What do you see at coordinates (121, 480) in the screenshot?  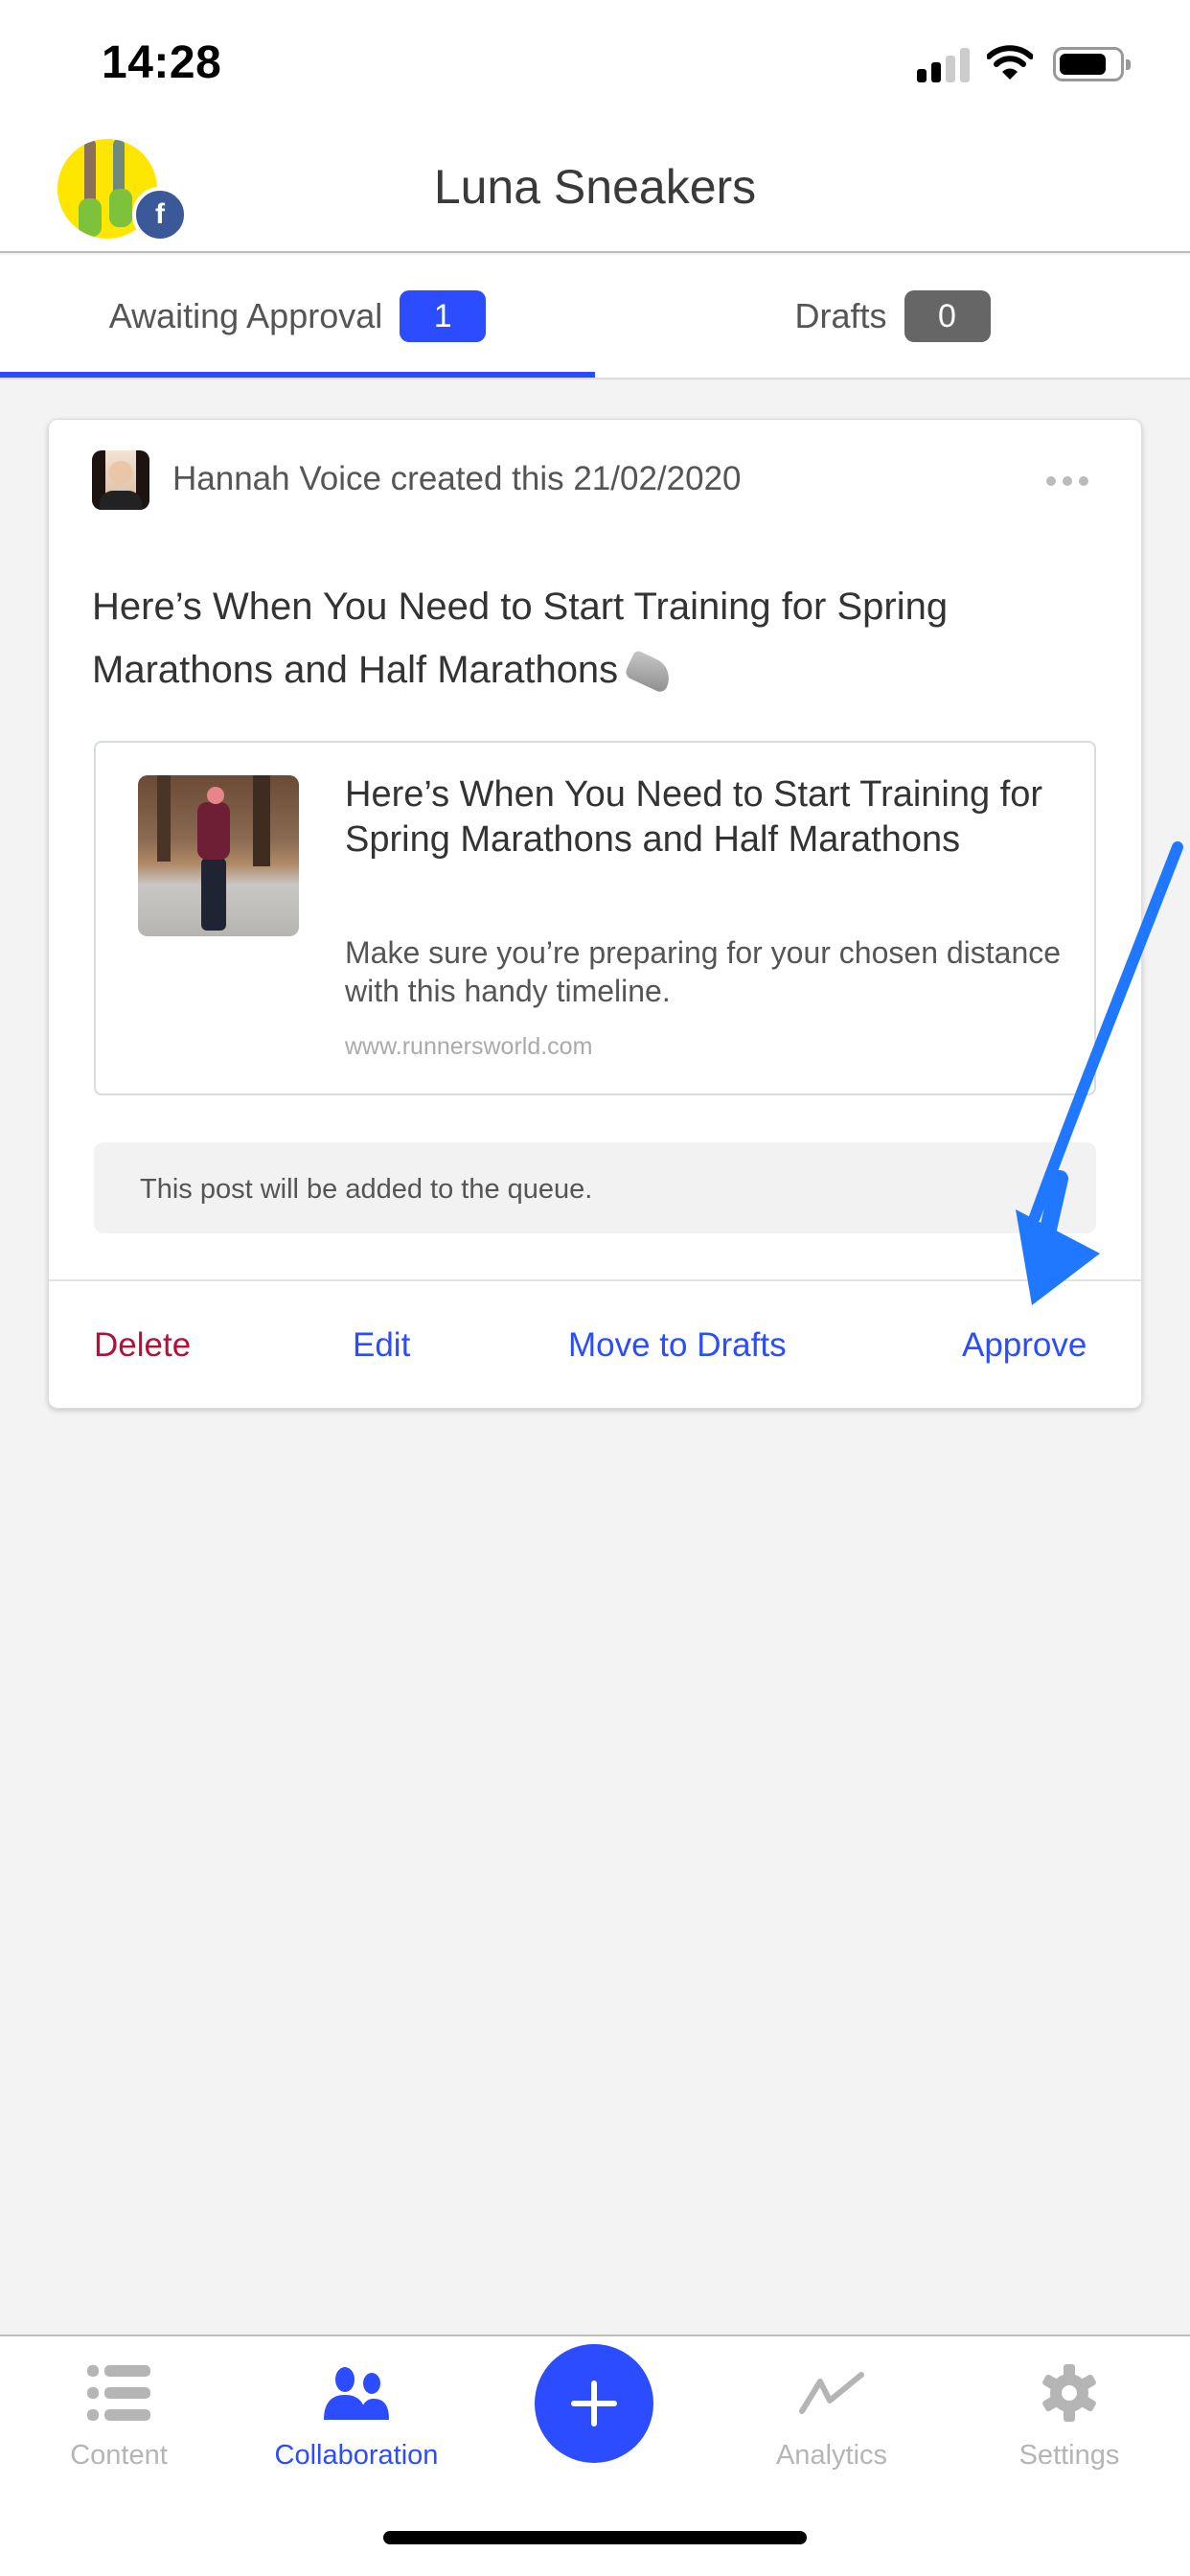 I see `author-avatar` at bounding box center [121, 480].